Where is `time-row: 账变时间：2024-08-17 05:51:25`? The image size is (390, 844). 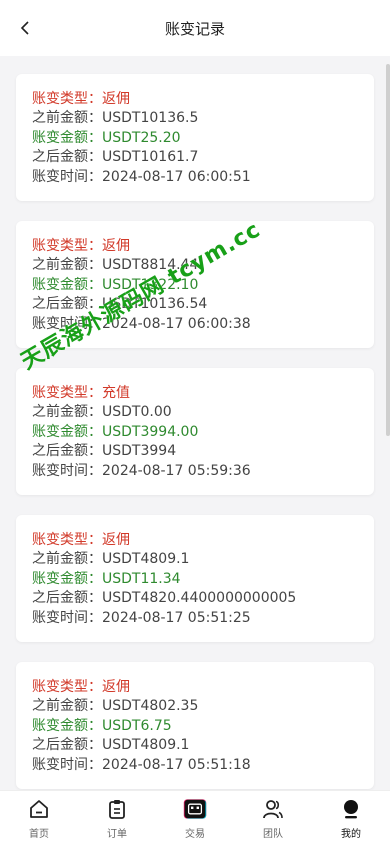 time-row: 账变时间：2024-08-17 05:51:25 is located at coordinates (203, 618).